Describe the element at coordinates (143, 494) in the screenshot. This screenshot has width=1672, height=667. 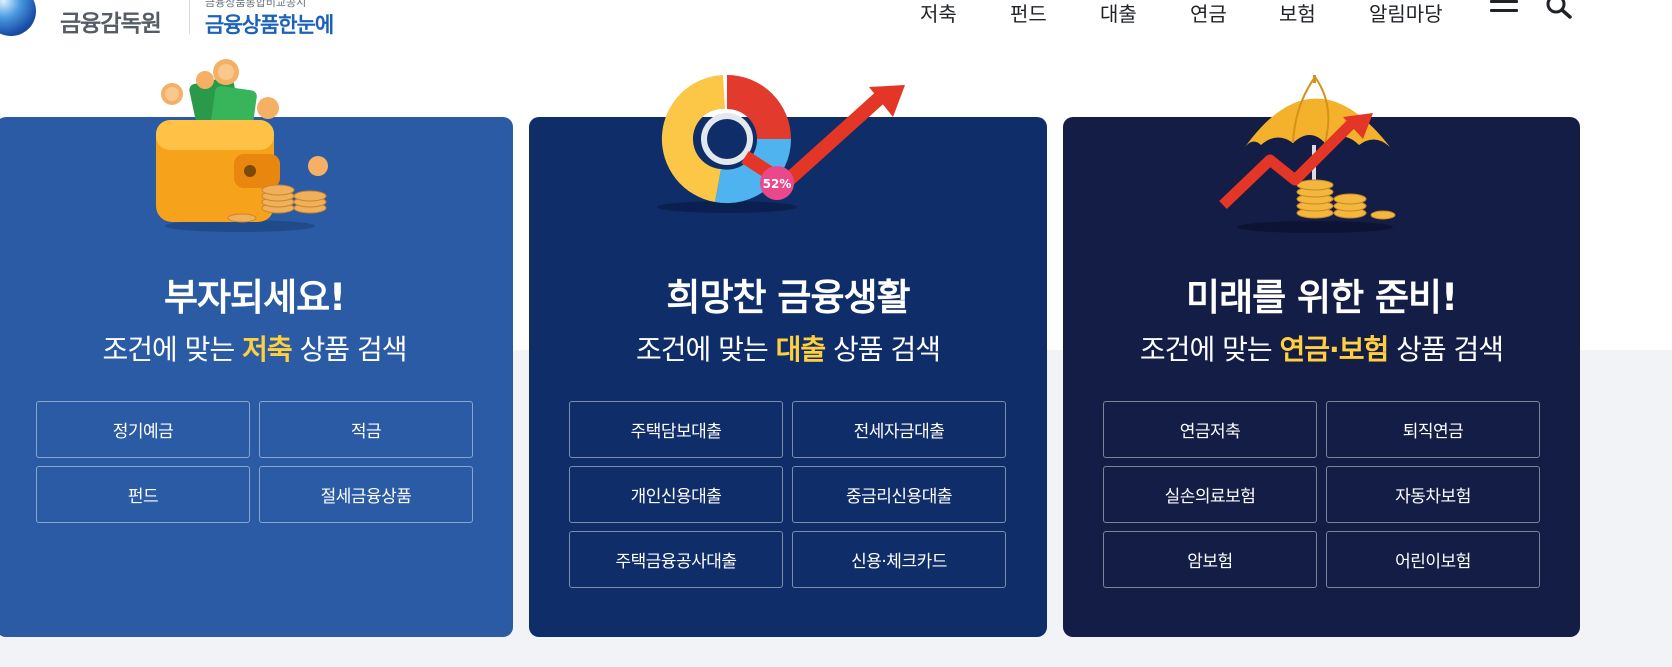
I see `option-button: 펀드` at that location.